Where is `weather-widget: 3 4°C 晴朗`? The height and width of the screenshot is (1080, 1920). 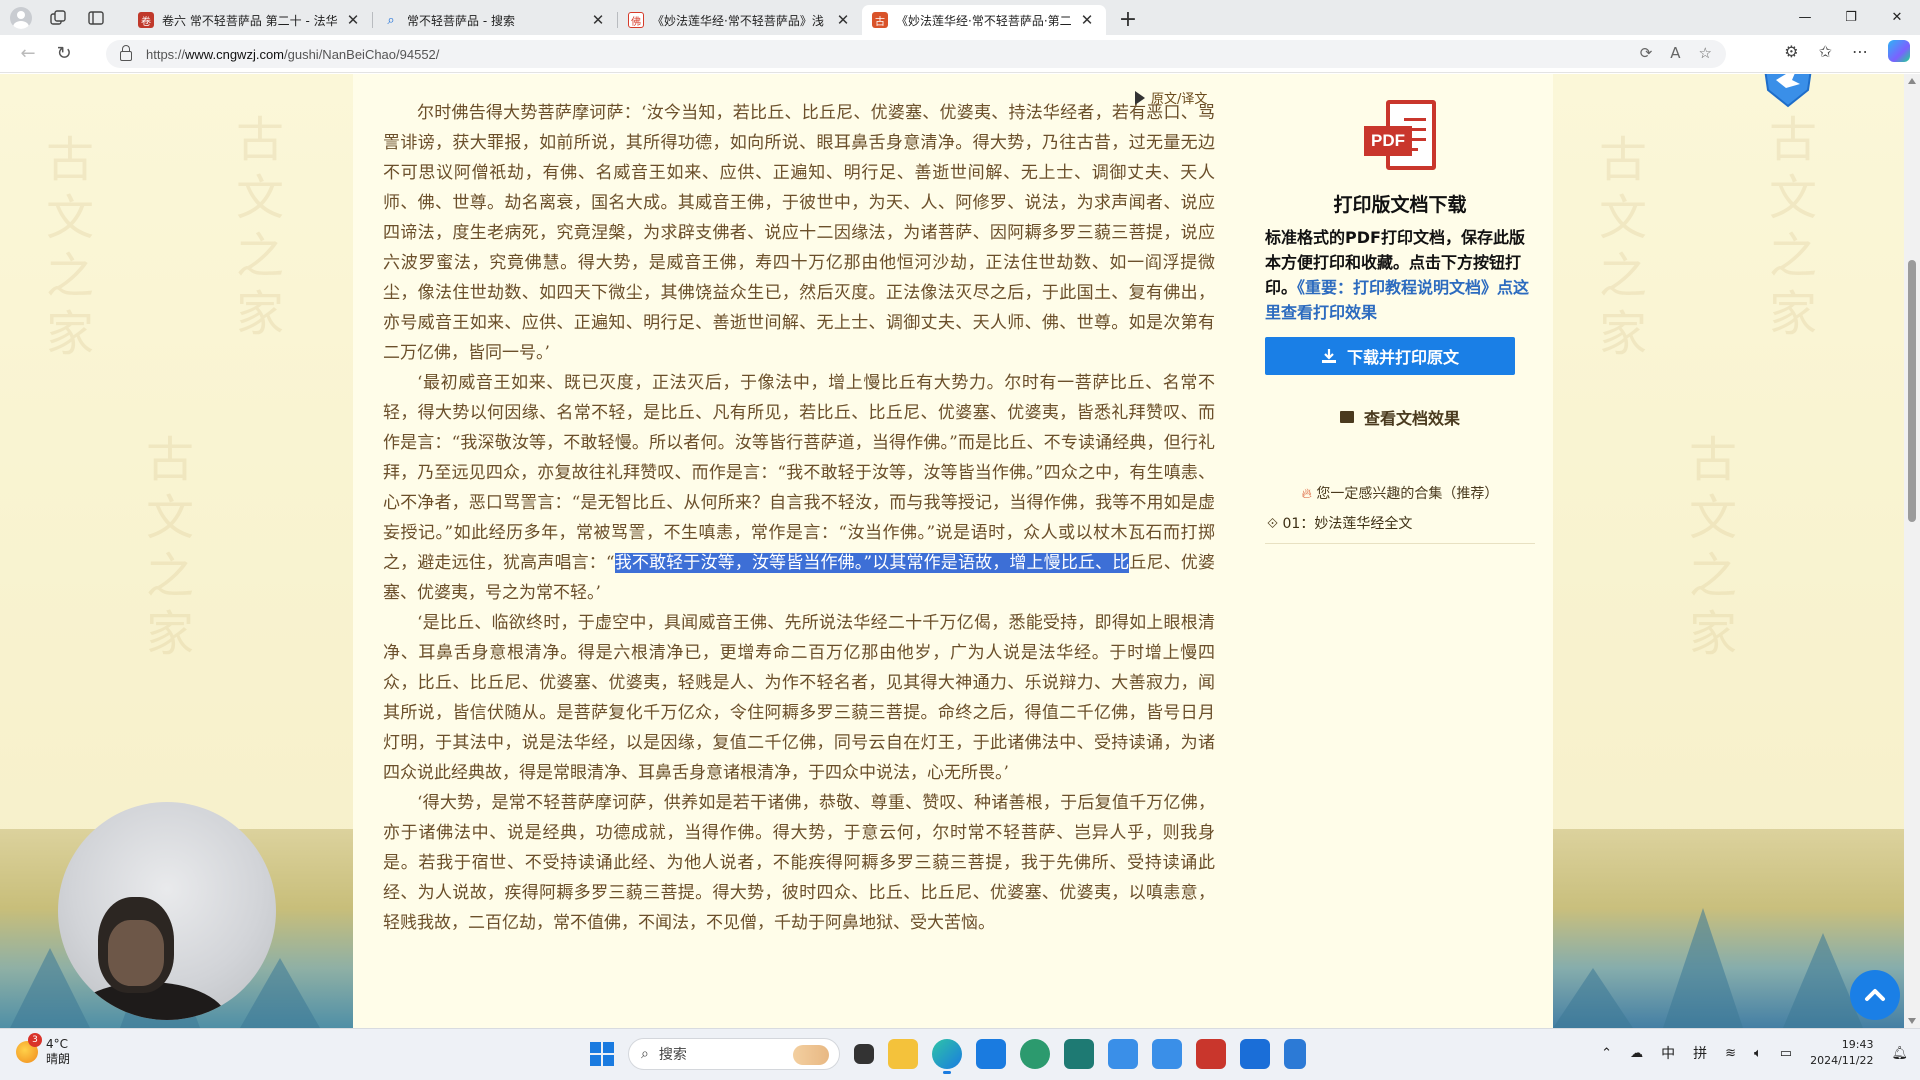
weather-widget: 3 4°C 晴朗 is located at coordinates (43, 1050).